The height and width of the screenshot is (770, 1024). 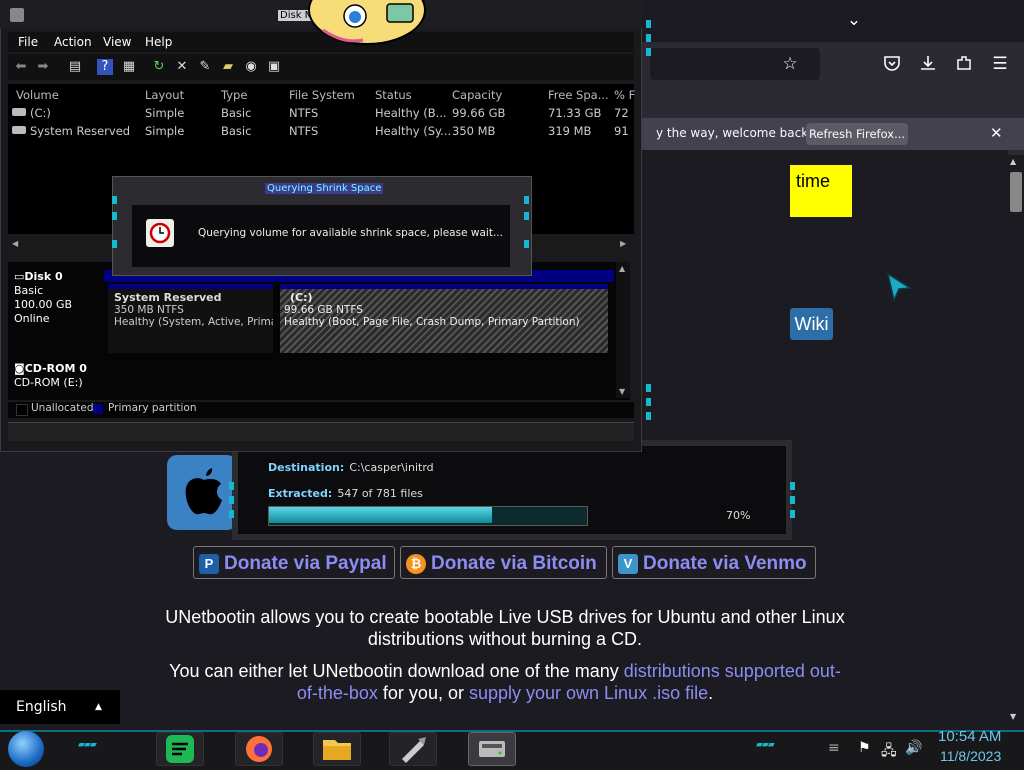 What do you see at coordinates (892, 64) in the screenshot?
I see `pocket-icon` at bounding box center [892, 64].